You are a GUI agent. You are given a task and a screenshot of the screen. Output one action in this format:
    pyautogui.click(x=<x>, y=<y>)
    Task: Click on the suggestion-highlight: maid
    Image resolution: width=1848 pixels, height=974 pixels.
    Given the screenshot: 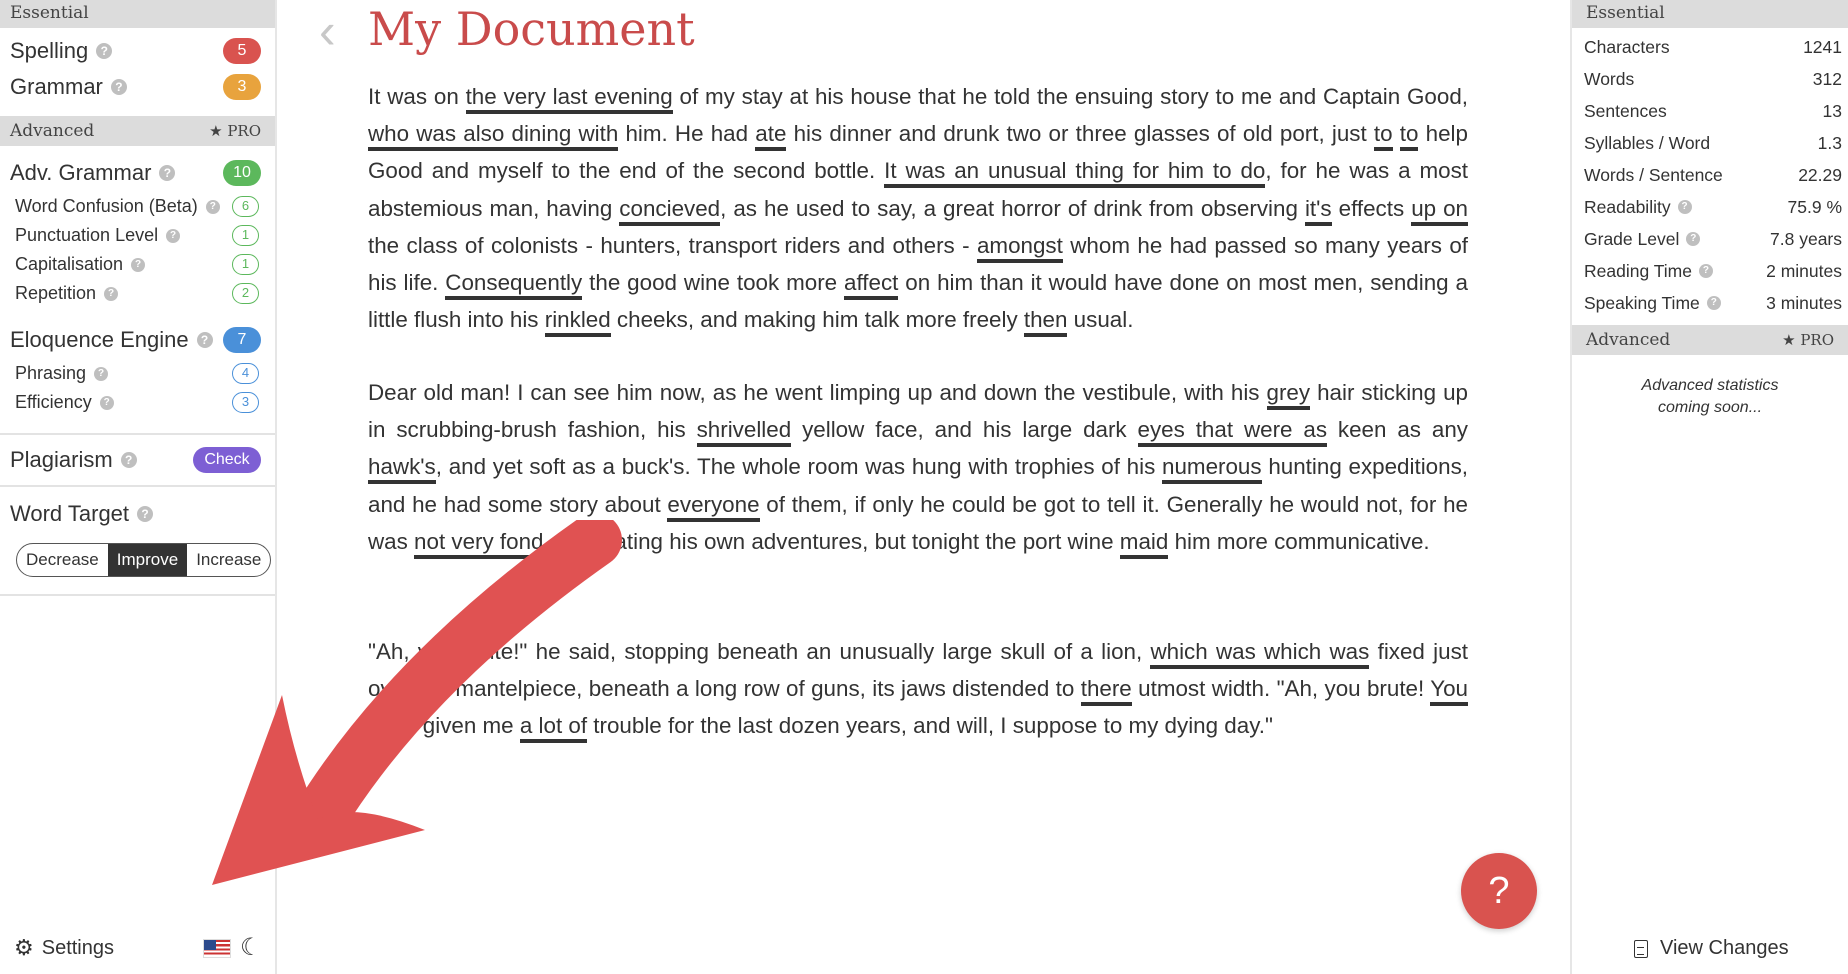 What is the action you would take?
    pyautogui.click(x=1144, y=543)
    